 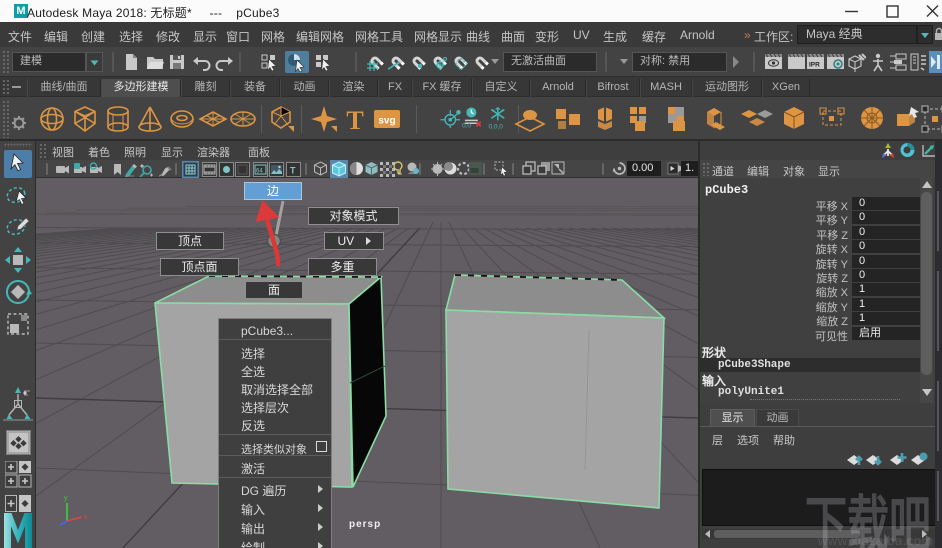 I want to click on svg-text: 0,0,0, so click(x=495, y=126).